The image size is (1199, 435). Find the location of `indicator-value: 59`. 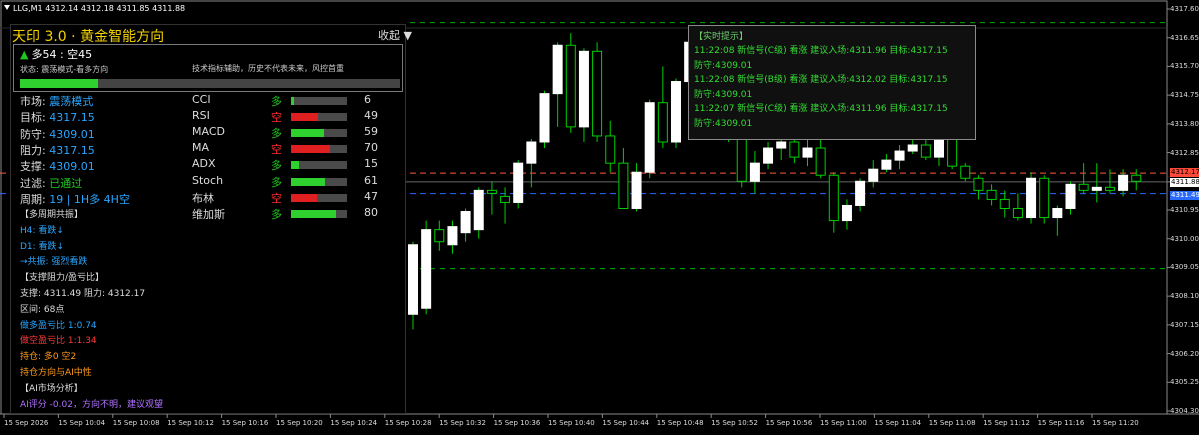

indicator-value: 59 is located at coordinates (371, 132).